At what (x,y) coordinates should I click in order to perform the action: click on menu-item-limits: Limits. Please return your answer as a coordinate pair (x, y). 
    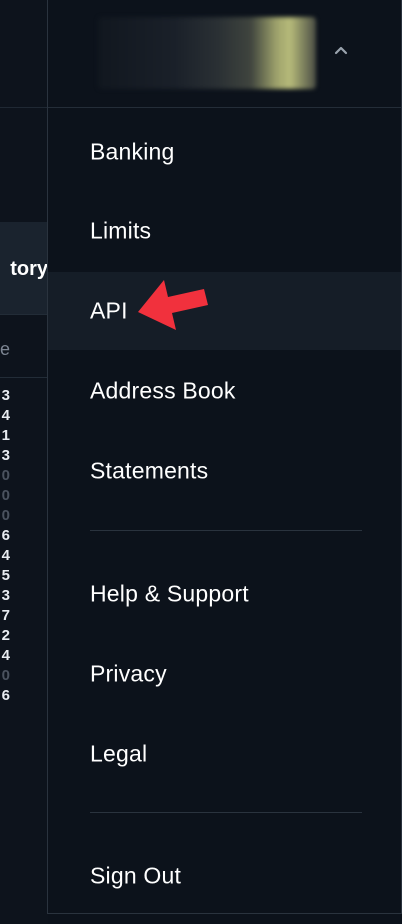
    Looking at the image, I should click on (224, 231).